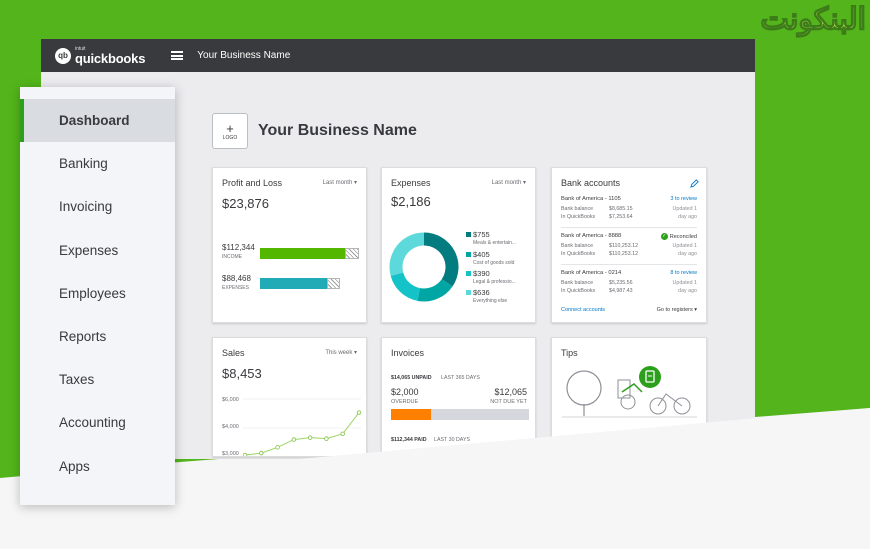  Describe the element at coordinates (97, 336) in the screenshot. I see `sidebar-item-reports: Reports` at that location.